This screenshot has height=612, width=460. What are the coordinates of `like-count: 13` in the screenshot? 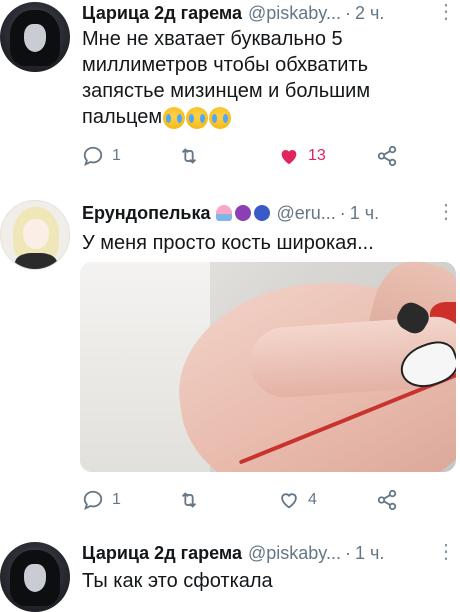 It's located at (317, 155).